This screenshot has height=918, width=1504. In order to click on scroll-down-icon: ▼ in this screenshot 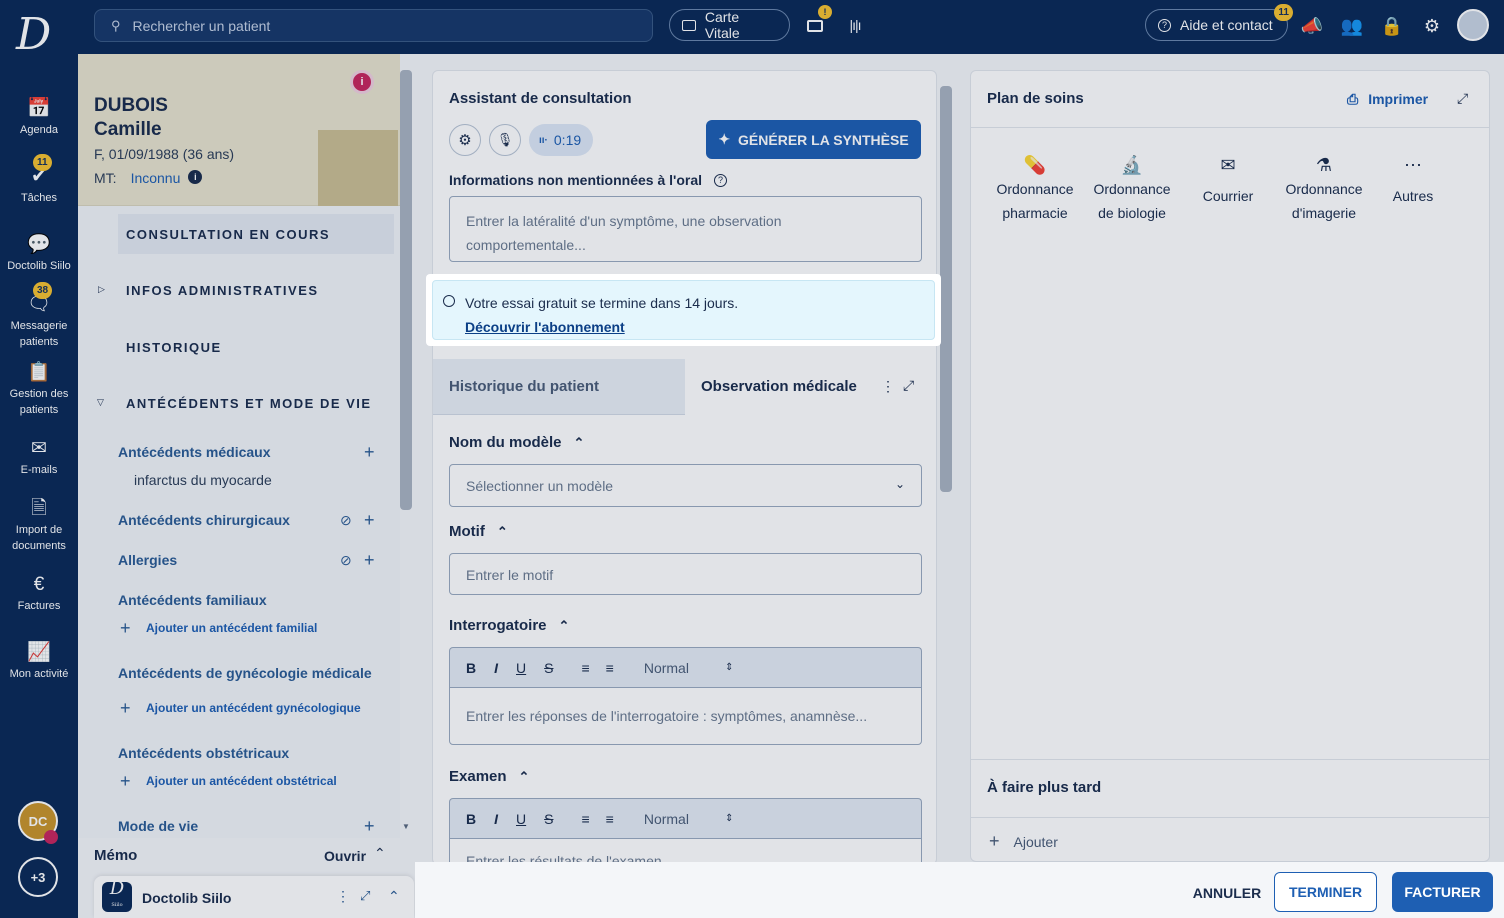, I will do `click(406, 826)`.